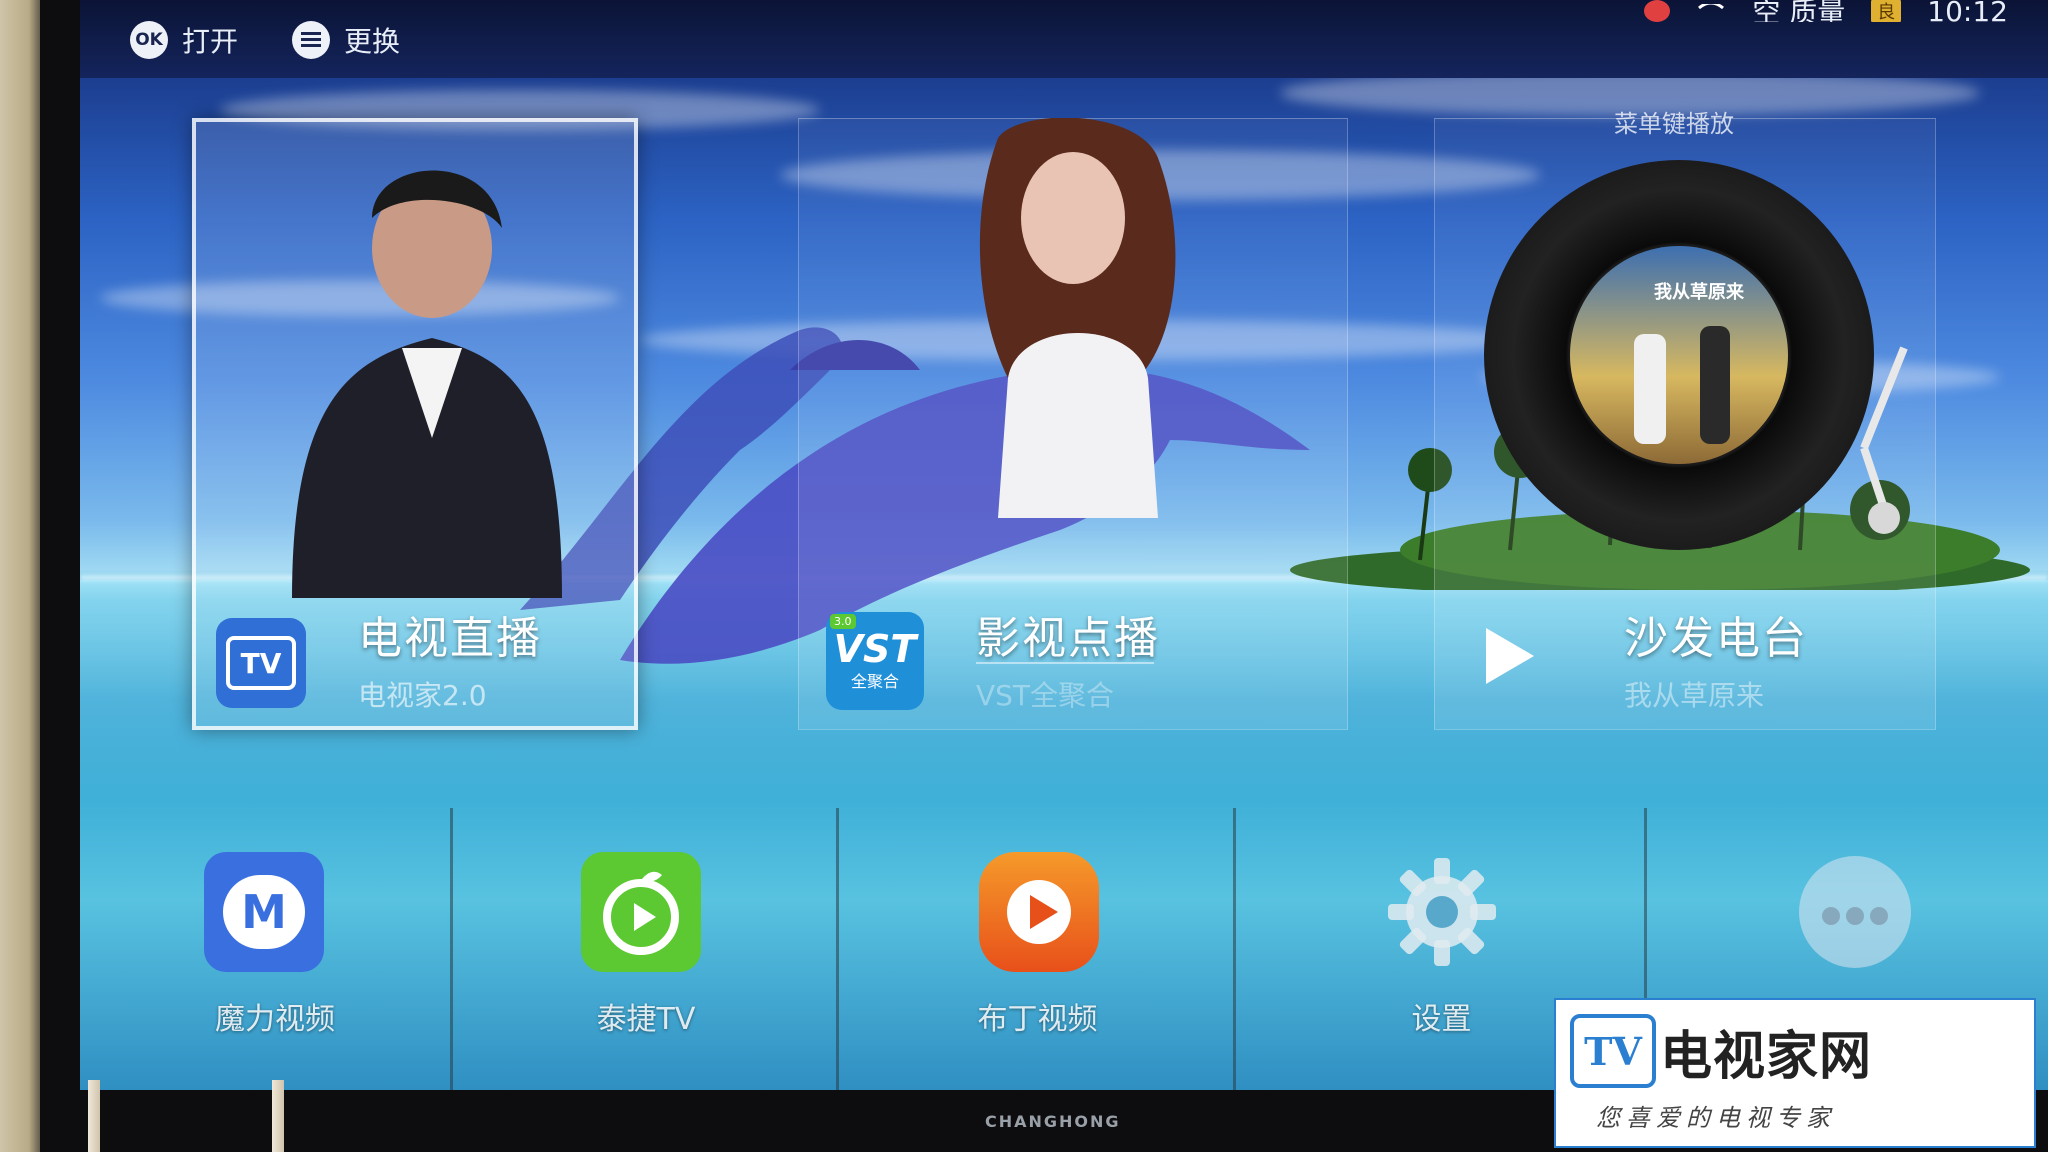 The height and width of the screenshot is (1152, 2048). What do you see at coordinates (210, 41) in the screenshot?
I see `ok-hint-label: 打开` at bounding box center [210, 41].